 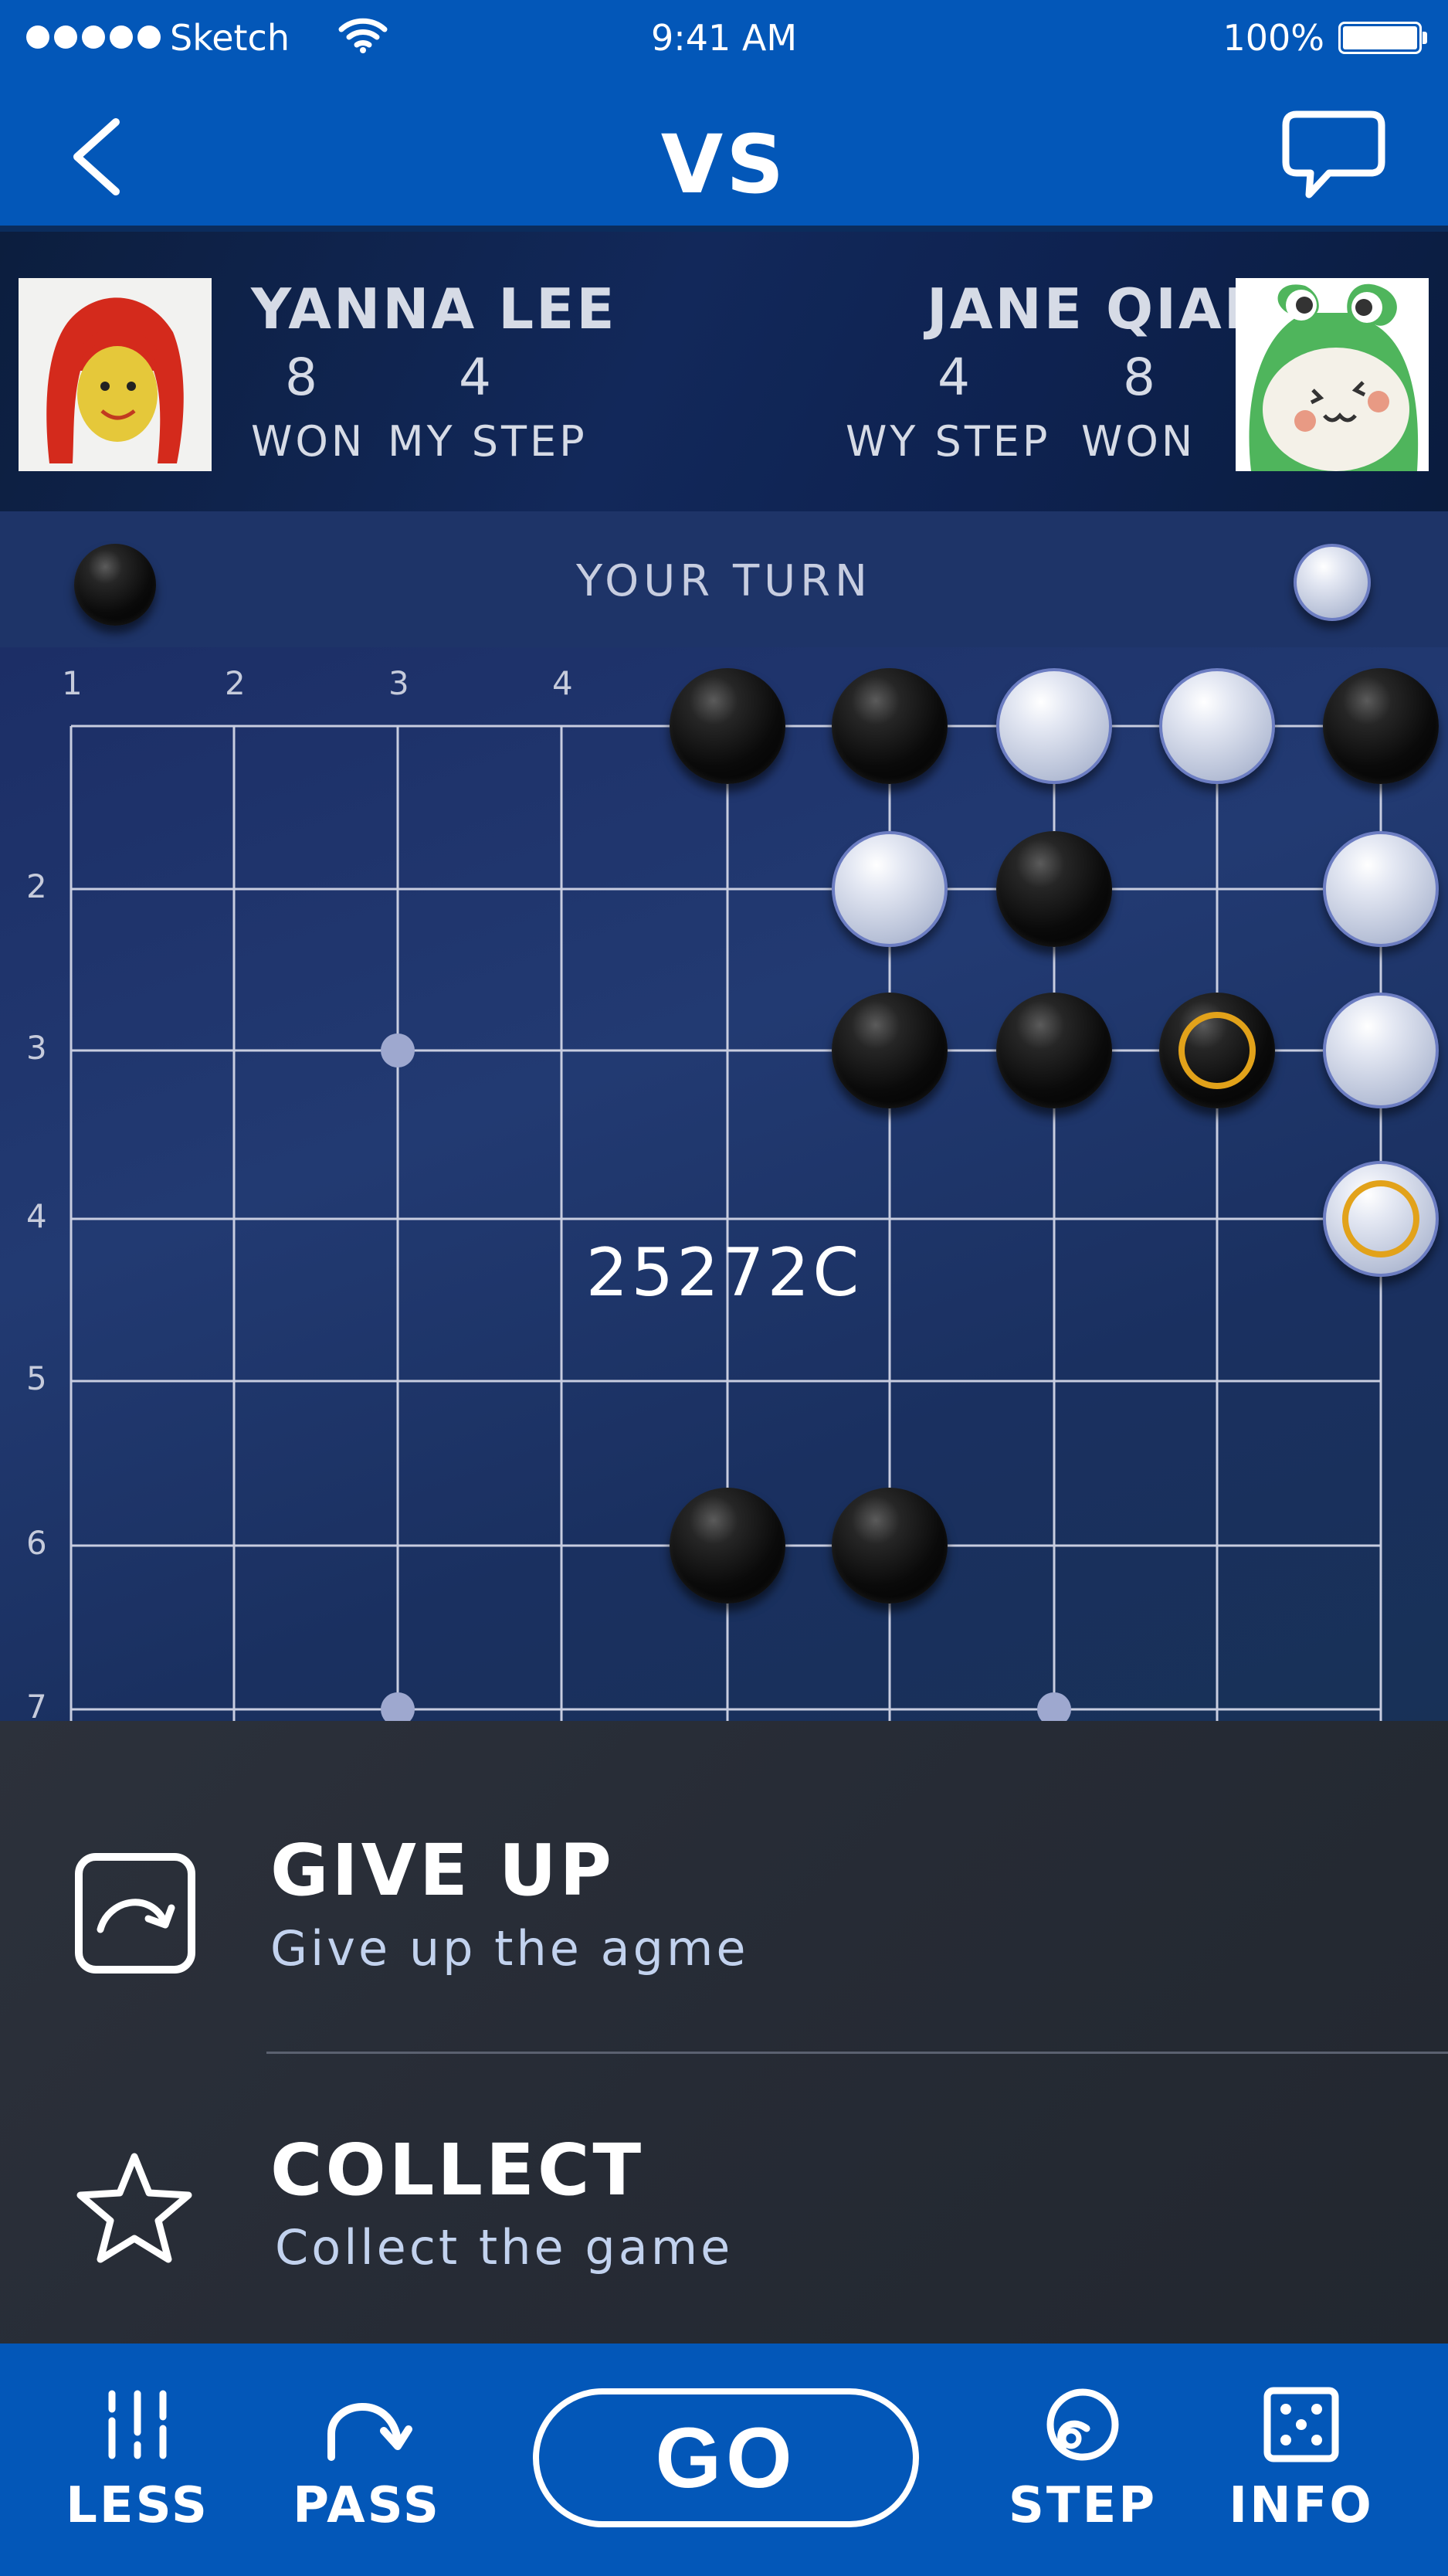 I want to click on give-up-icon, so click(x=135, y=1914).